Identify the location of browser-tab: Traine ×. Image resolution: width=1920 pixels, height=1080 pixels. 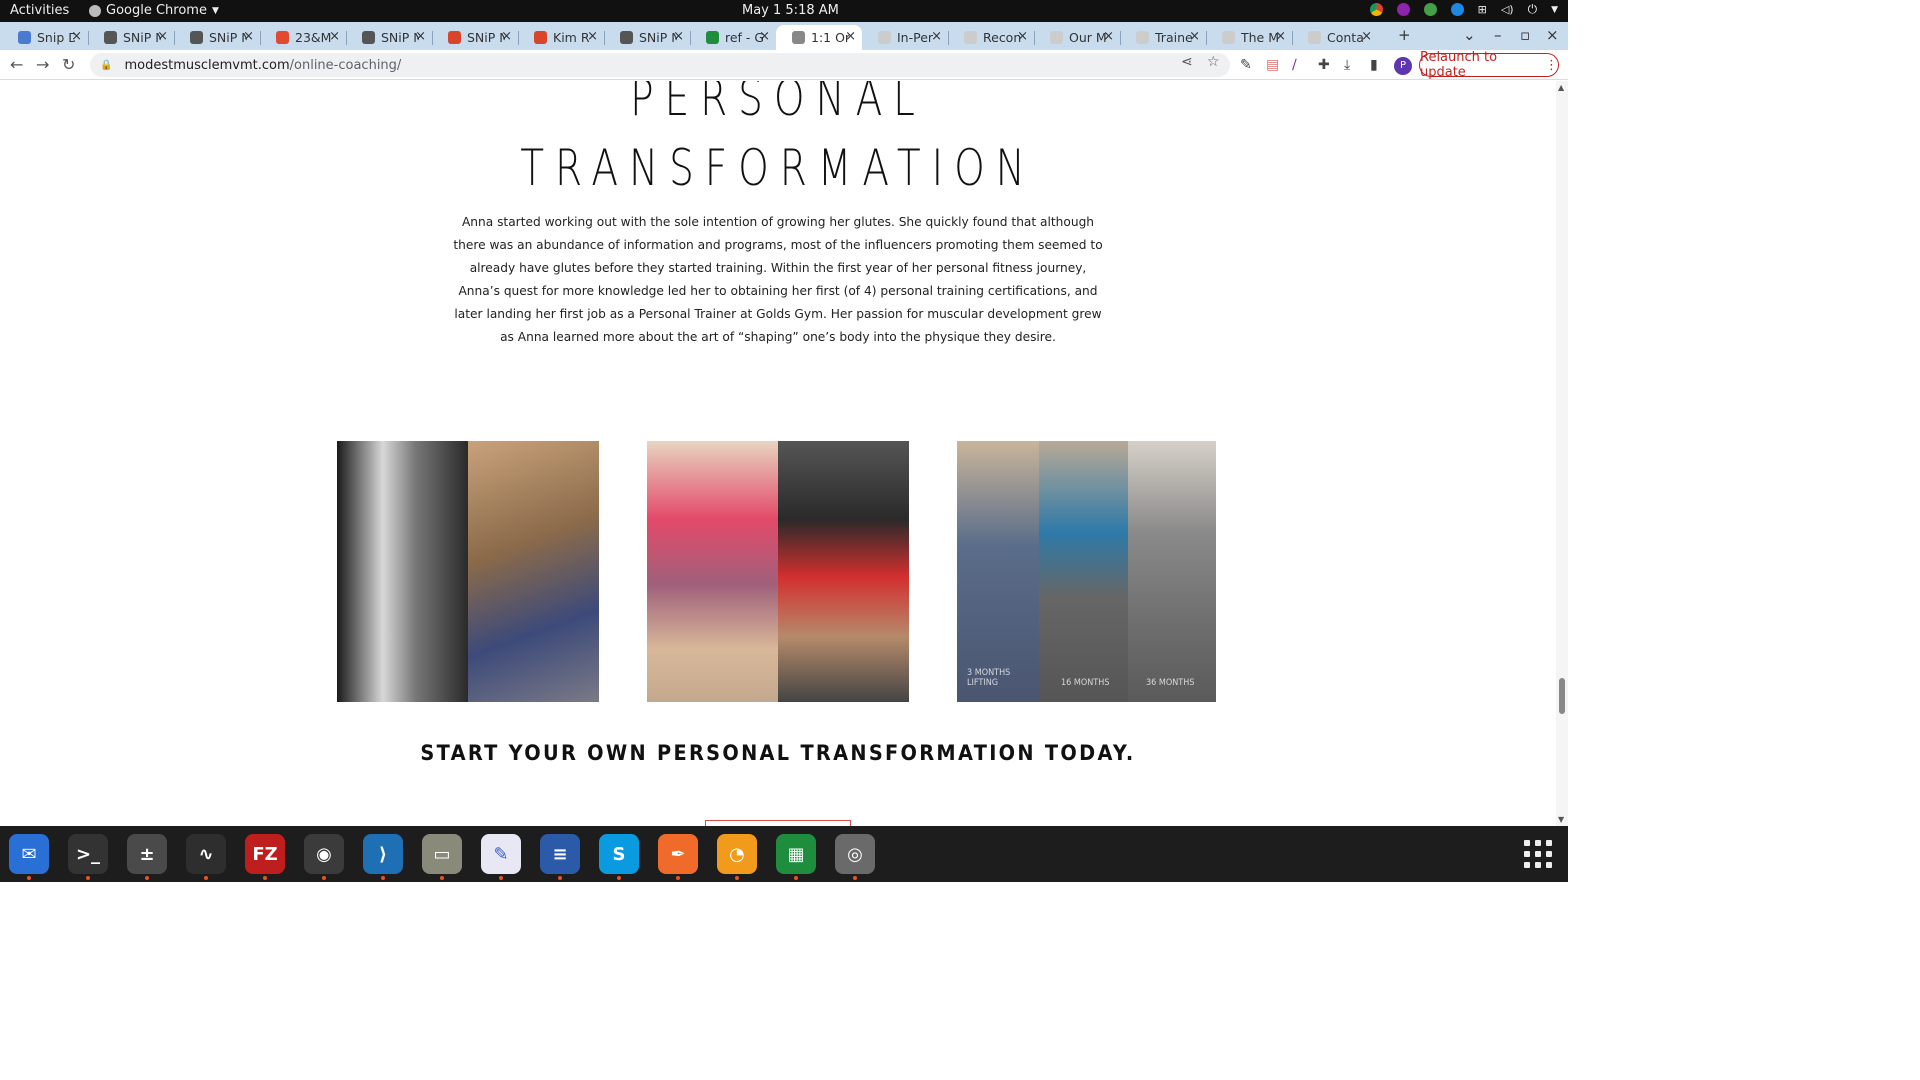
(1163, 37).